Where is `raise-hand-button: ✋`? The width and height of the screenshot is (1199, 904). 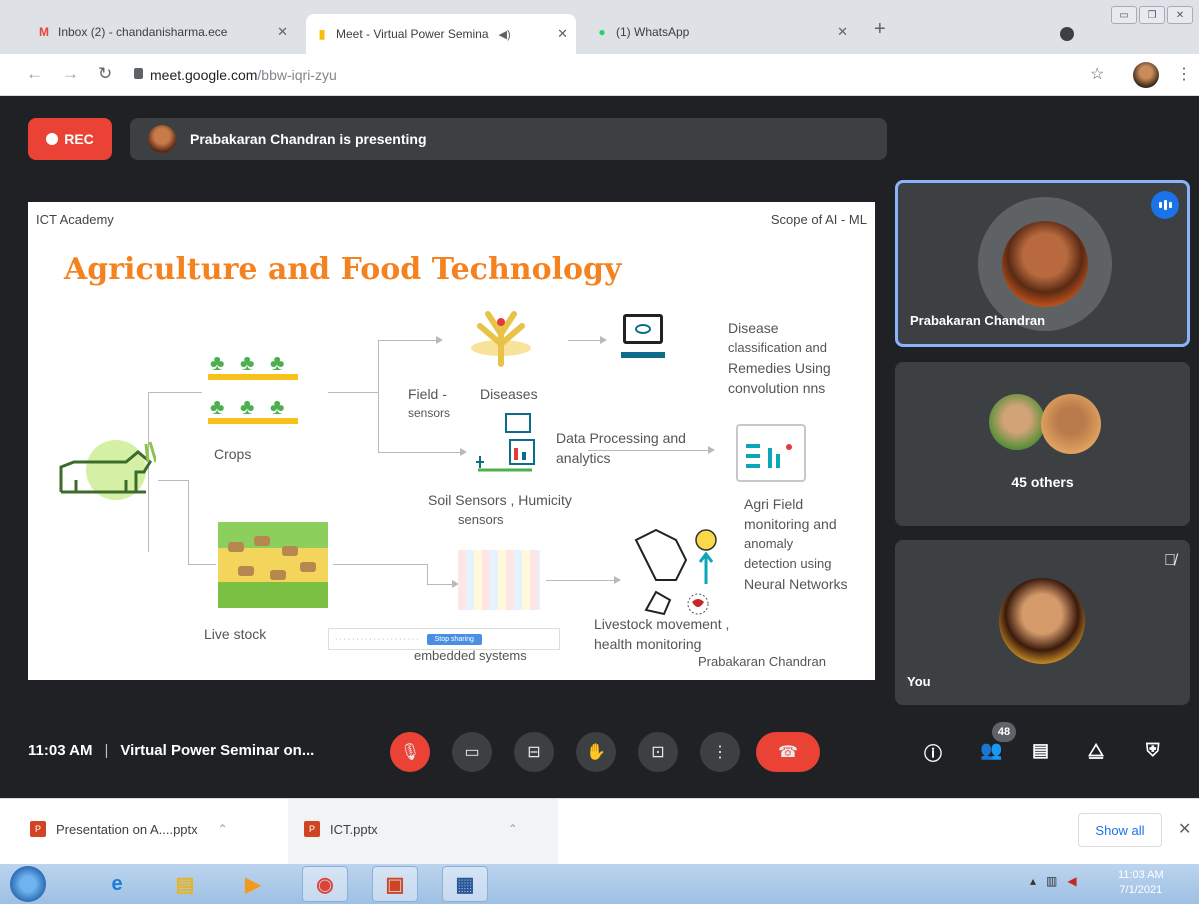 raise-hand-button: ✋ is located at coordinates (596, 752).